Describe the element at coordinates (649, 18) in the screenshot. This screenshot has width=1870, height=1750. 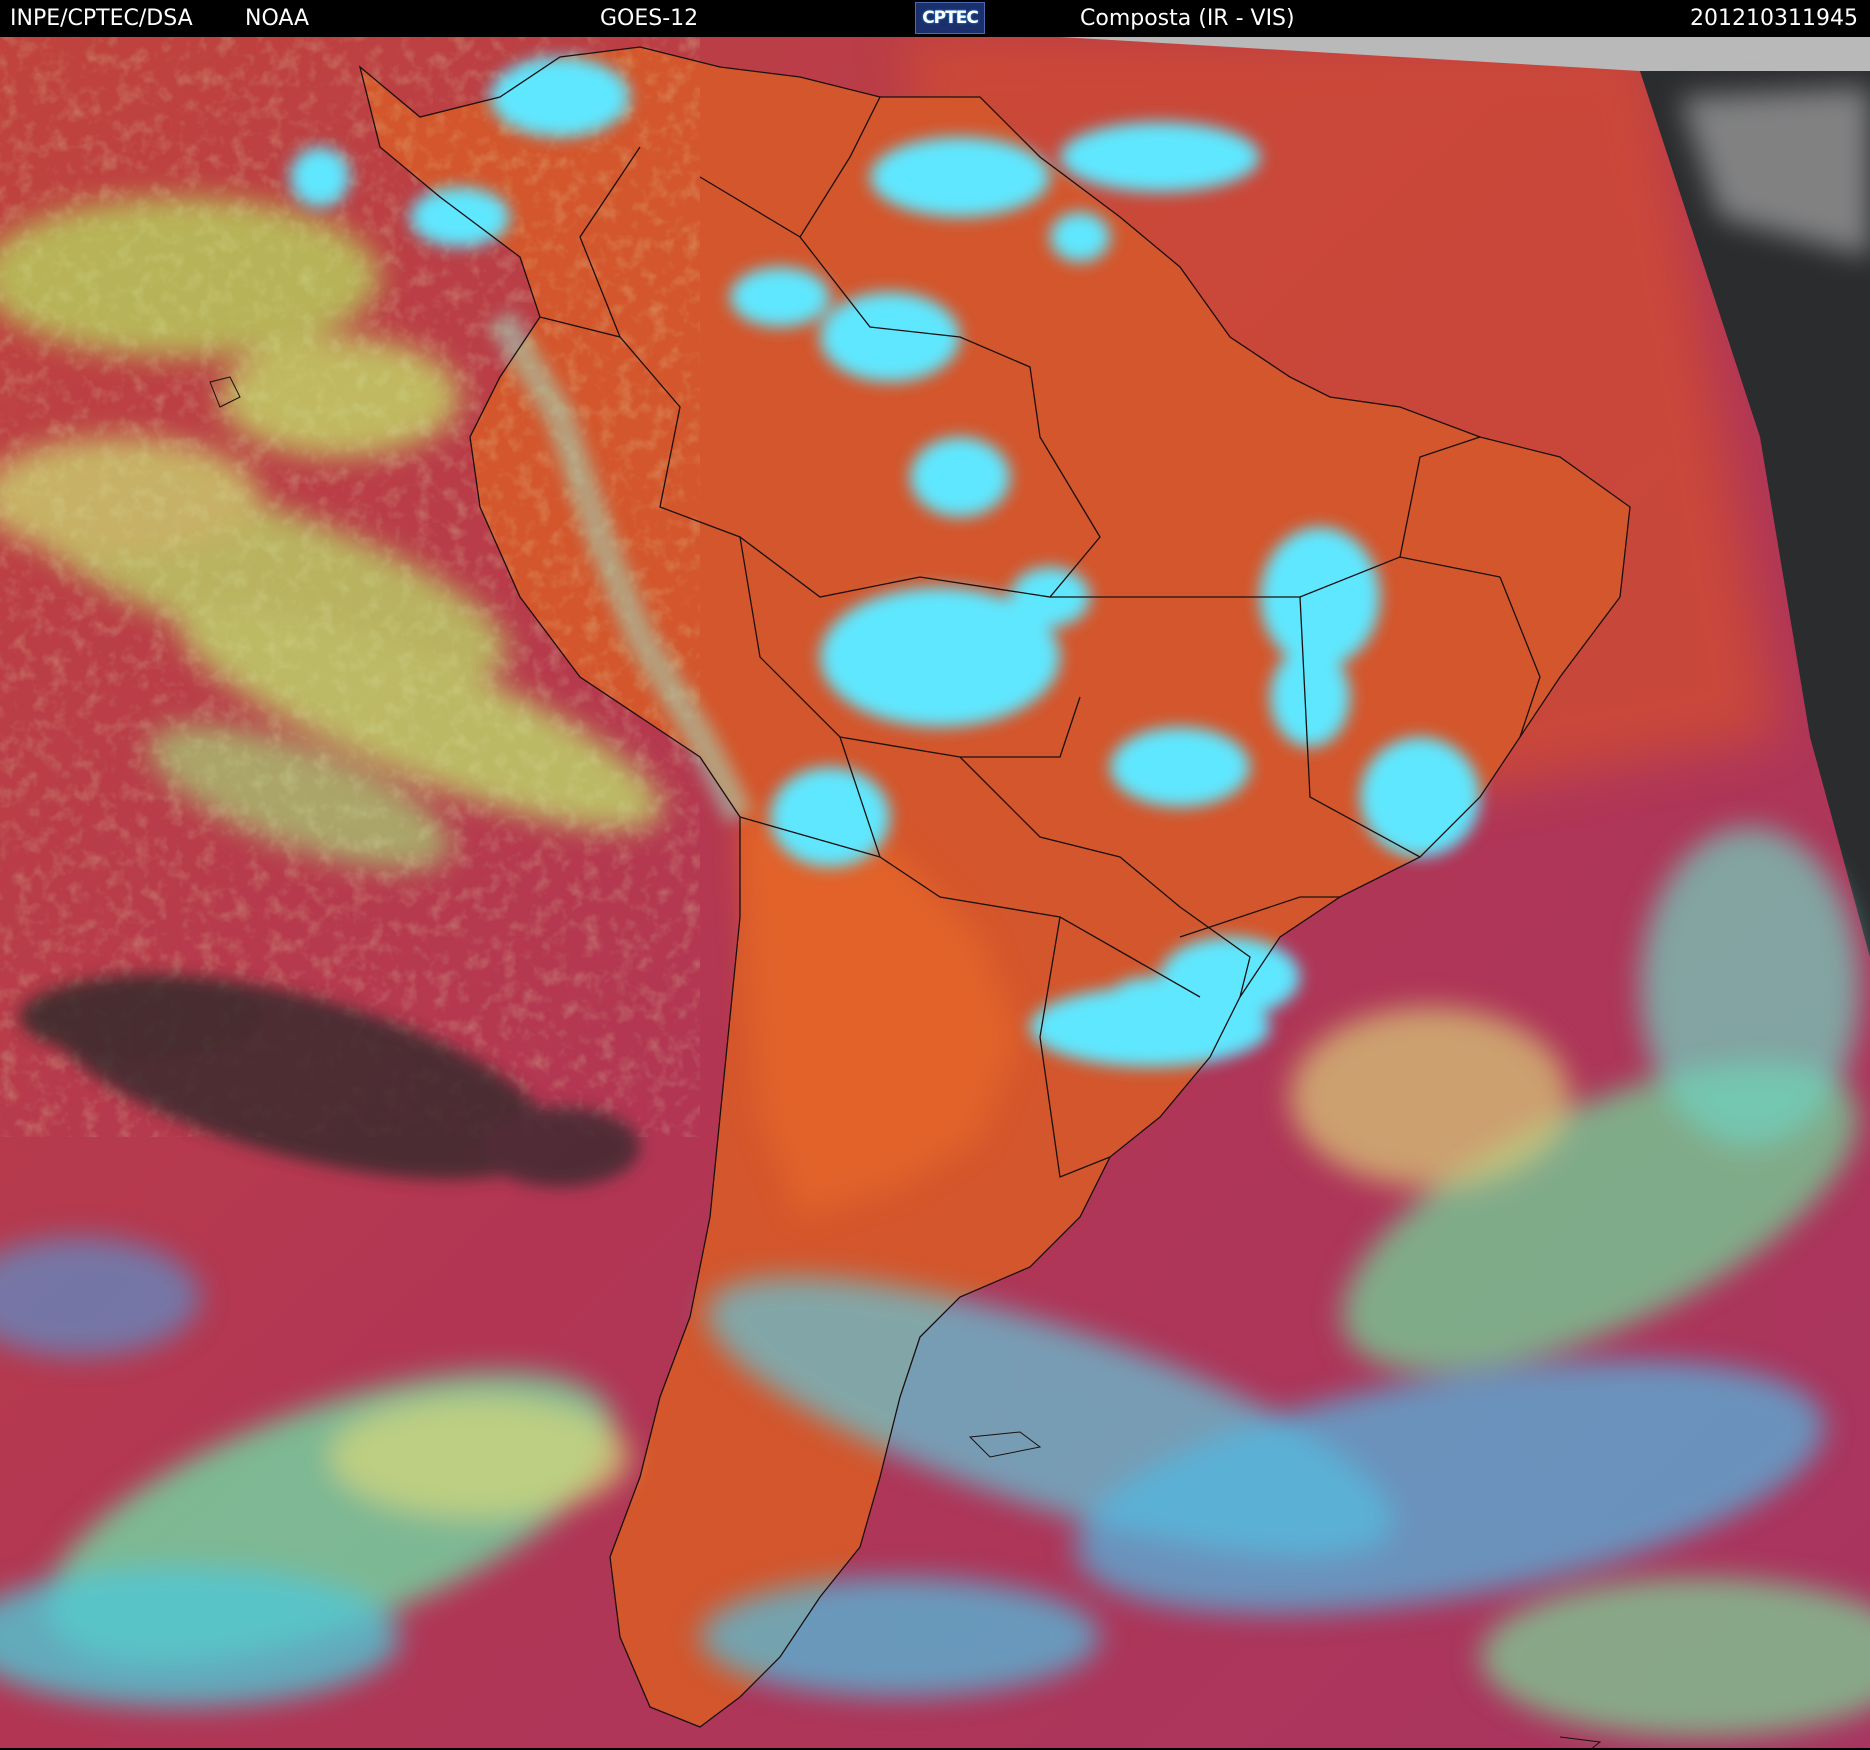
I see `satellite-label: GOES-12` at that location.